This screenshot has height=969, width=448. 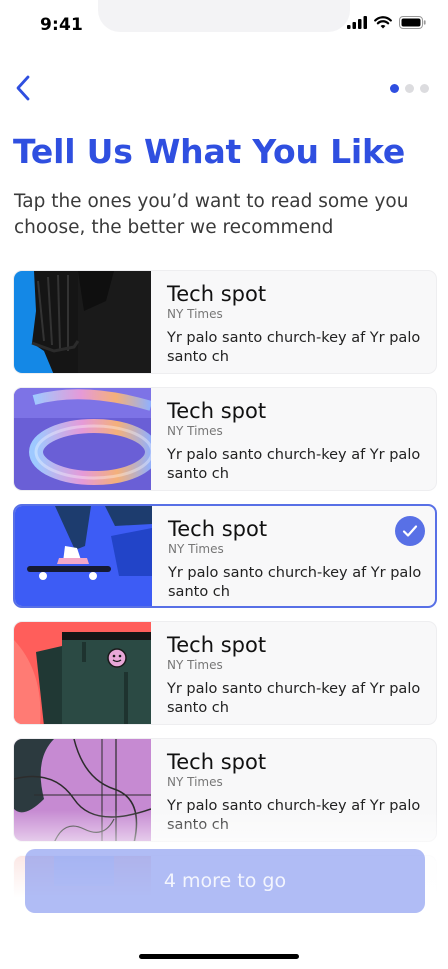 What do you see at coordinates (383, 22) in the screenshot?
I see `wifi-icon` at bounding box center [383, 22].